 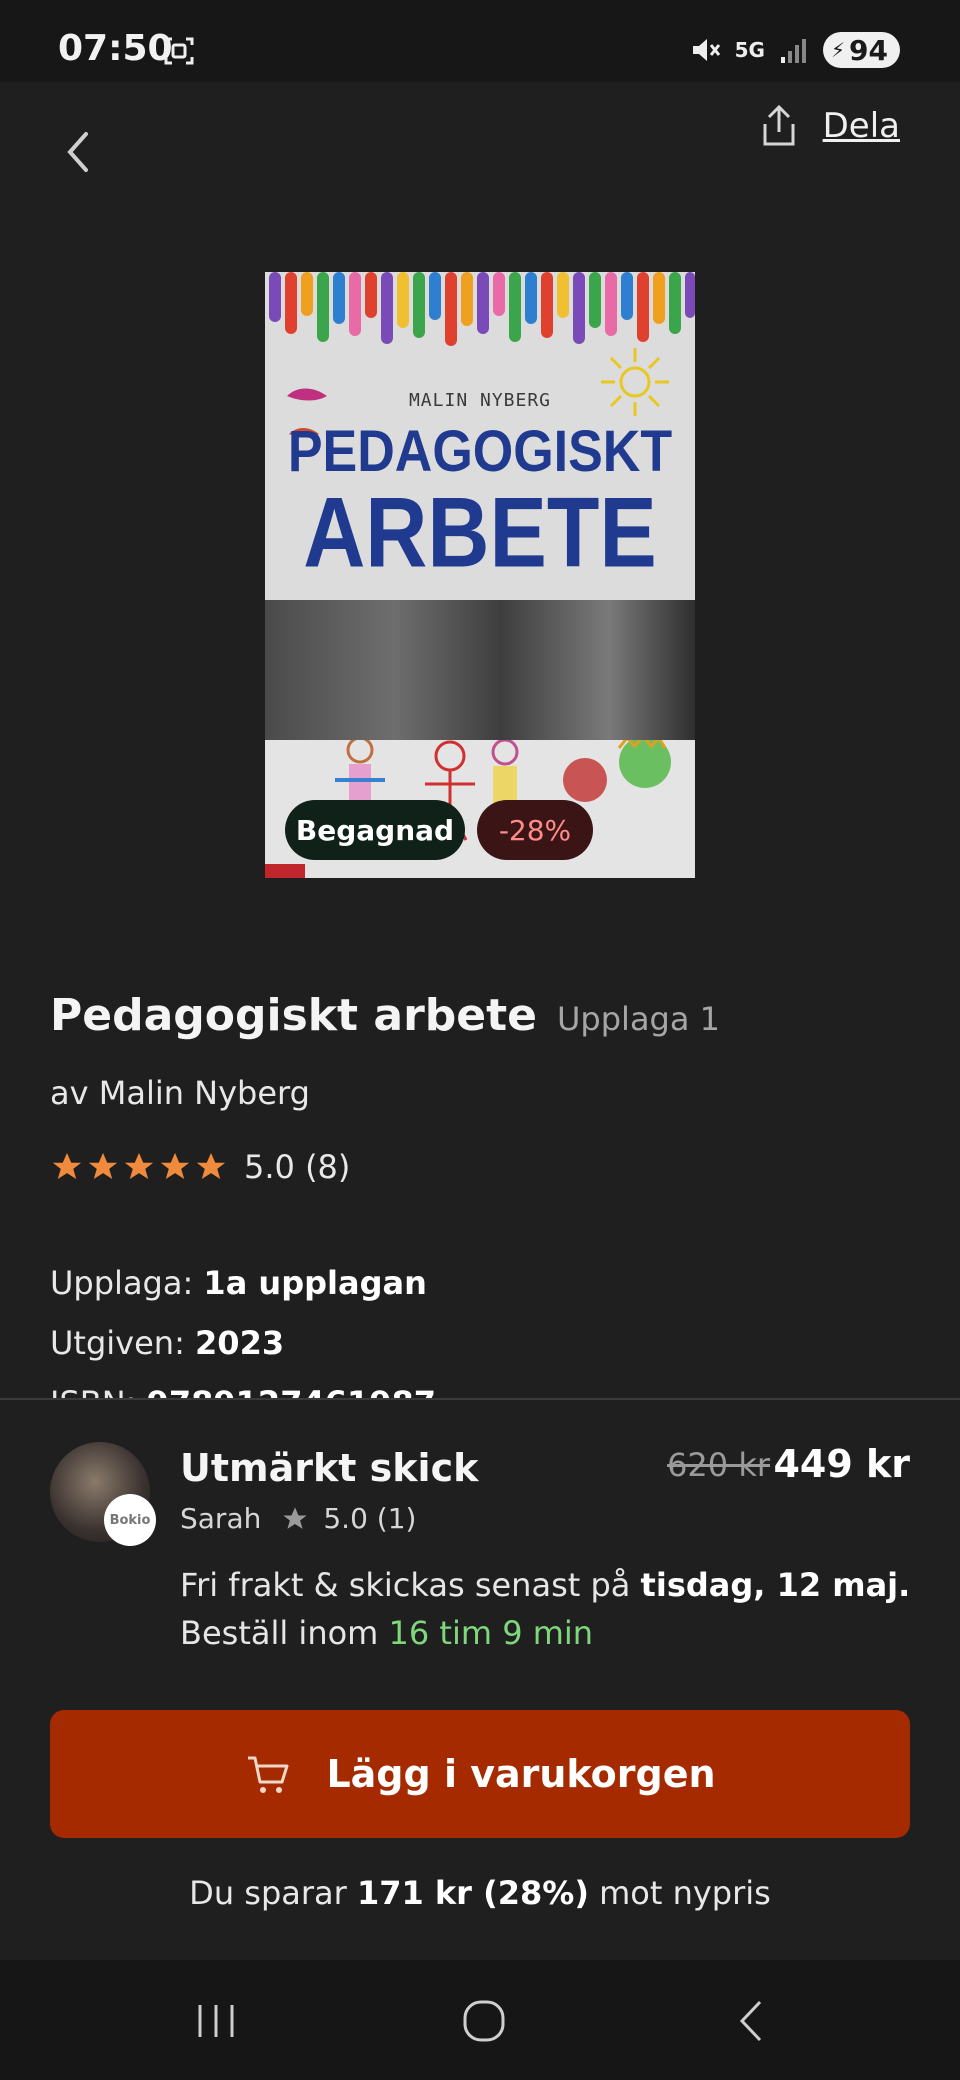 I want to click on detail-published-value: 2023, so click(x=240, y=1343).